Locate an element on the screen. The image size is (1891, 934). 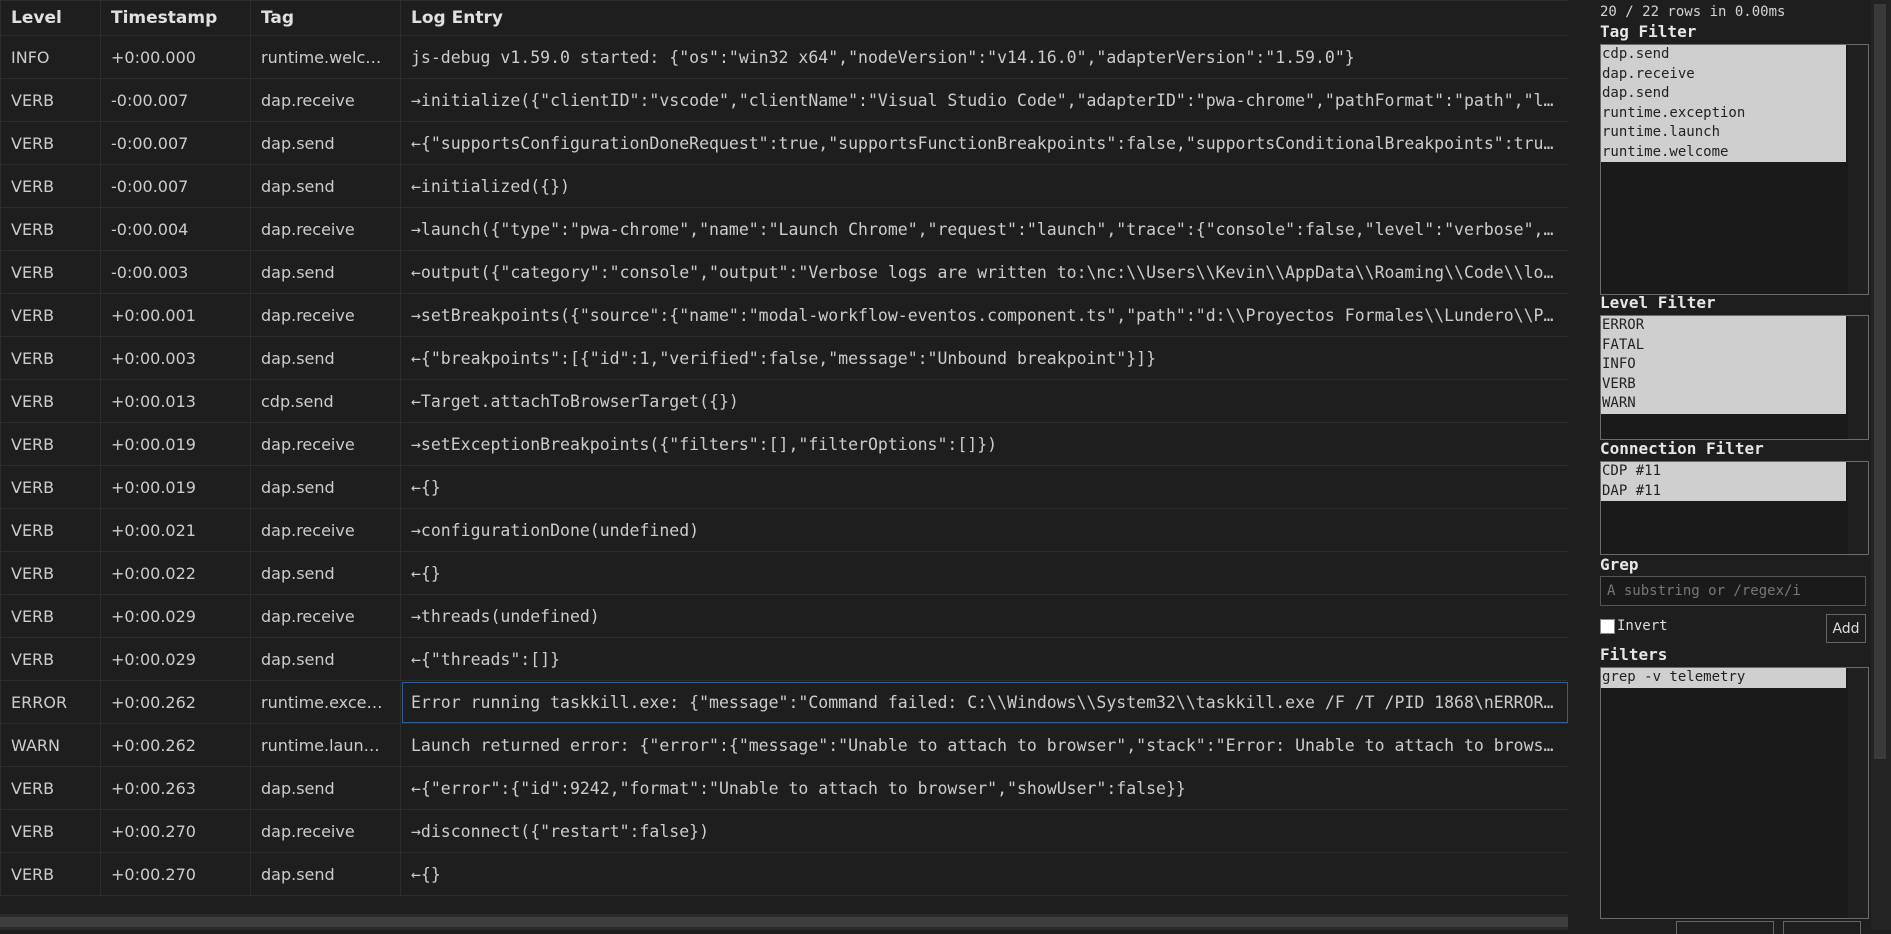
tag-filter-option: runtime.exception is located at coordinates (1723, 113).